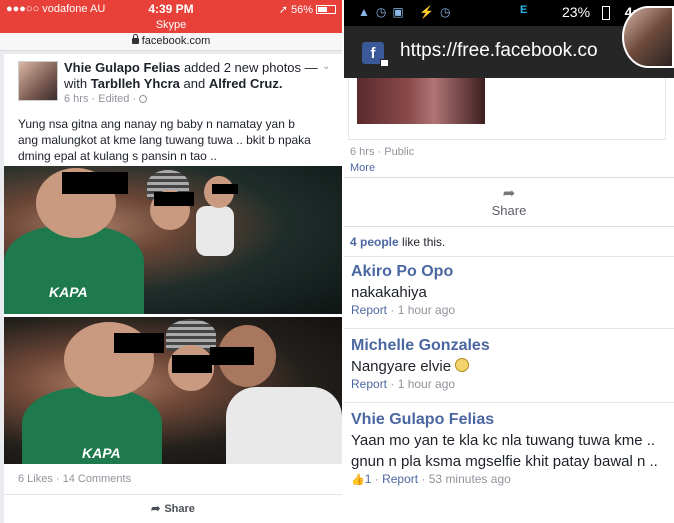 The width and height of the screenshot is (674, 523). I want to click on post-photo-2: KAPA, so click(173, 390).